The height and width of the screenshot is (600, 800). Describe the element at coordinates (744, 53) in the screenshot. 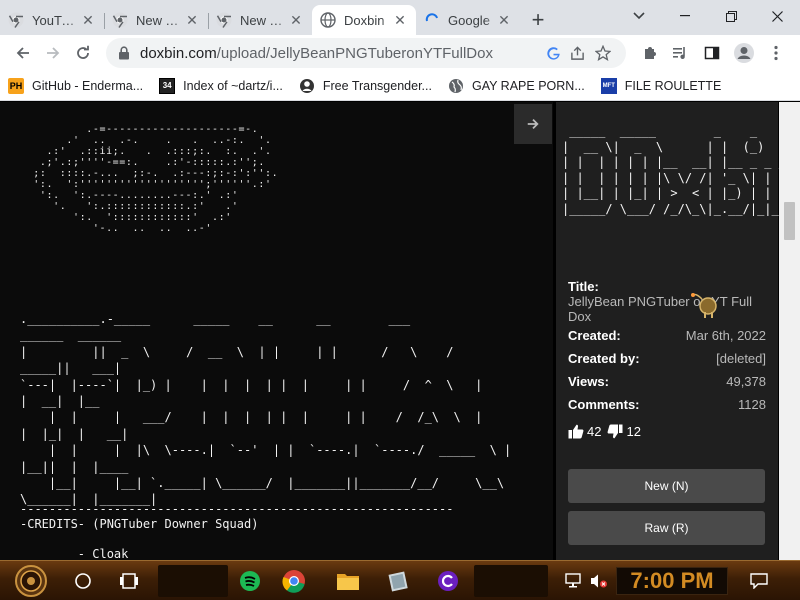

I see `profile-avatar-icon` at that location.